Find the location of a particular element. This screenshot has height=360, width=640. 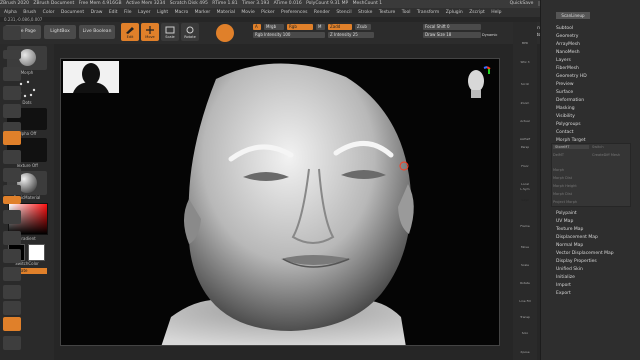

palette-vector-displacement-map: Vector Displacement Map is located at coordinates (585, 253).